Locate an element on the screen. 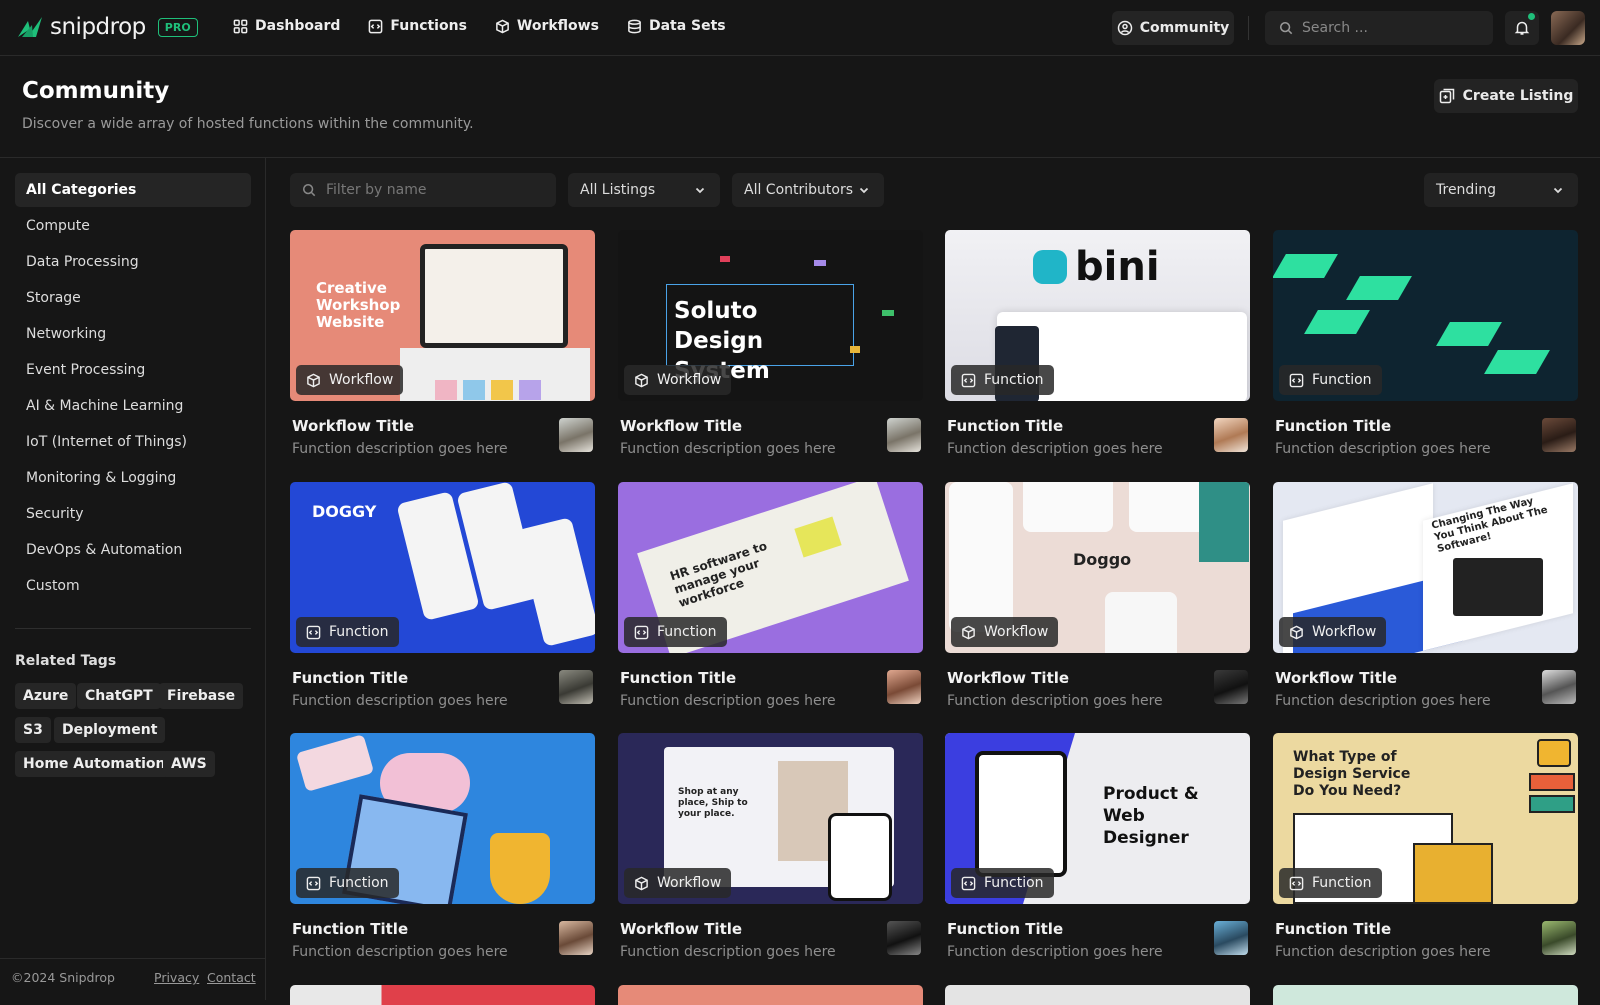 This screenshot has height=1005, width=1600. type-badge: Function is located at coordinates (347, 883).